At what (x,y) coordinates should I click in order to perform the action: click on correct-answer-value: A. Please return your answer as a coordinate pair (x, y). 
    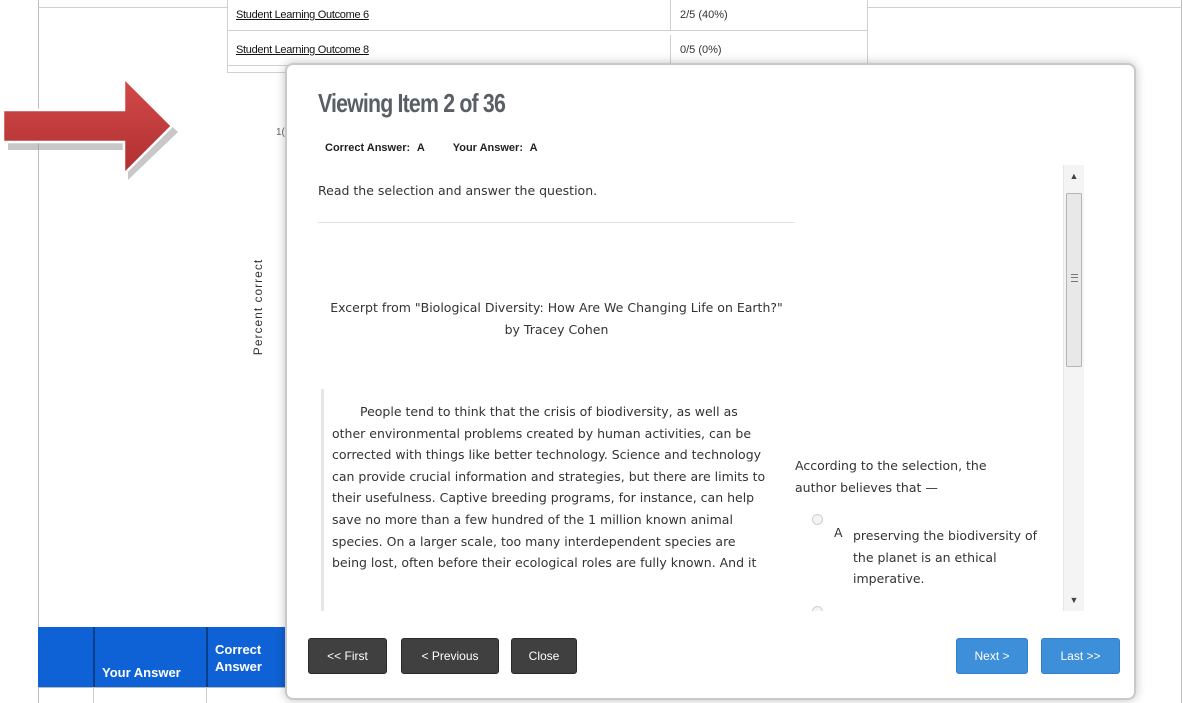
    Looking at the image, I should click on (420, 148).